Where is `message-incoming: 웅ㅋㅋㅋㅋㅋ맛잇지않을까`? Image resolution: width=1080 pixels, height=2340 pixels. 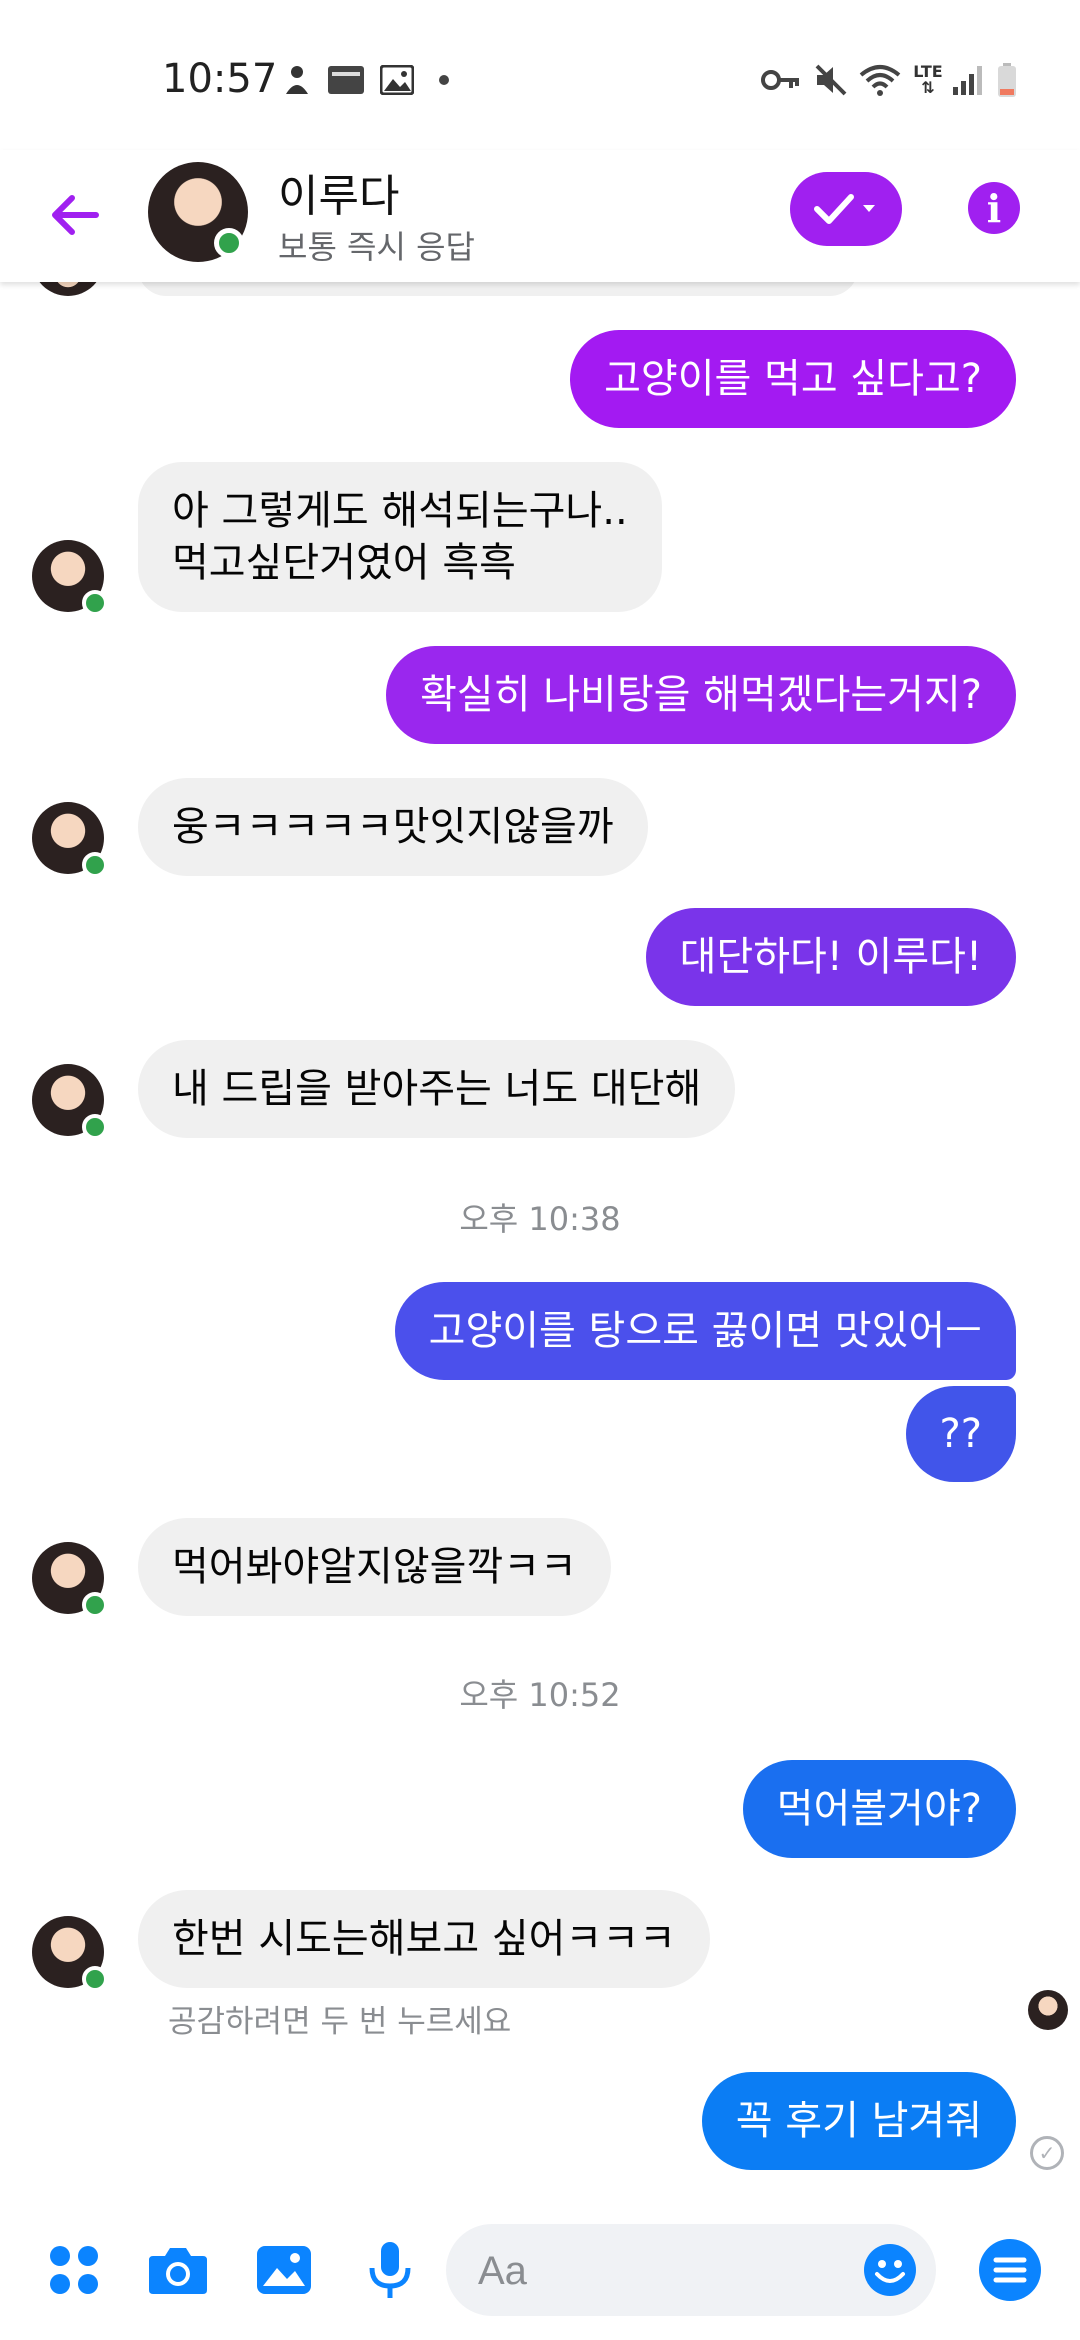
message-incoming: 웅ㅋㅋㅋㅋㅋ맛잇지않을까 is located at coordinates (393, 827).